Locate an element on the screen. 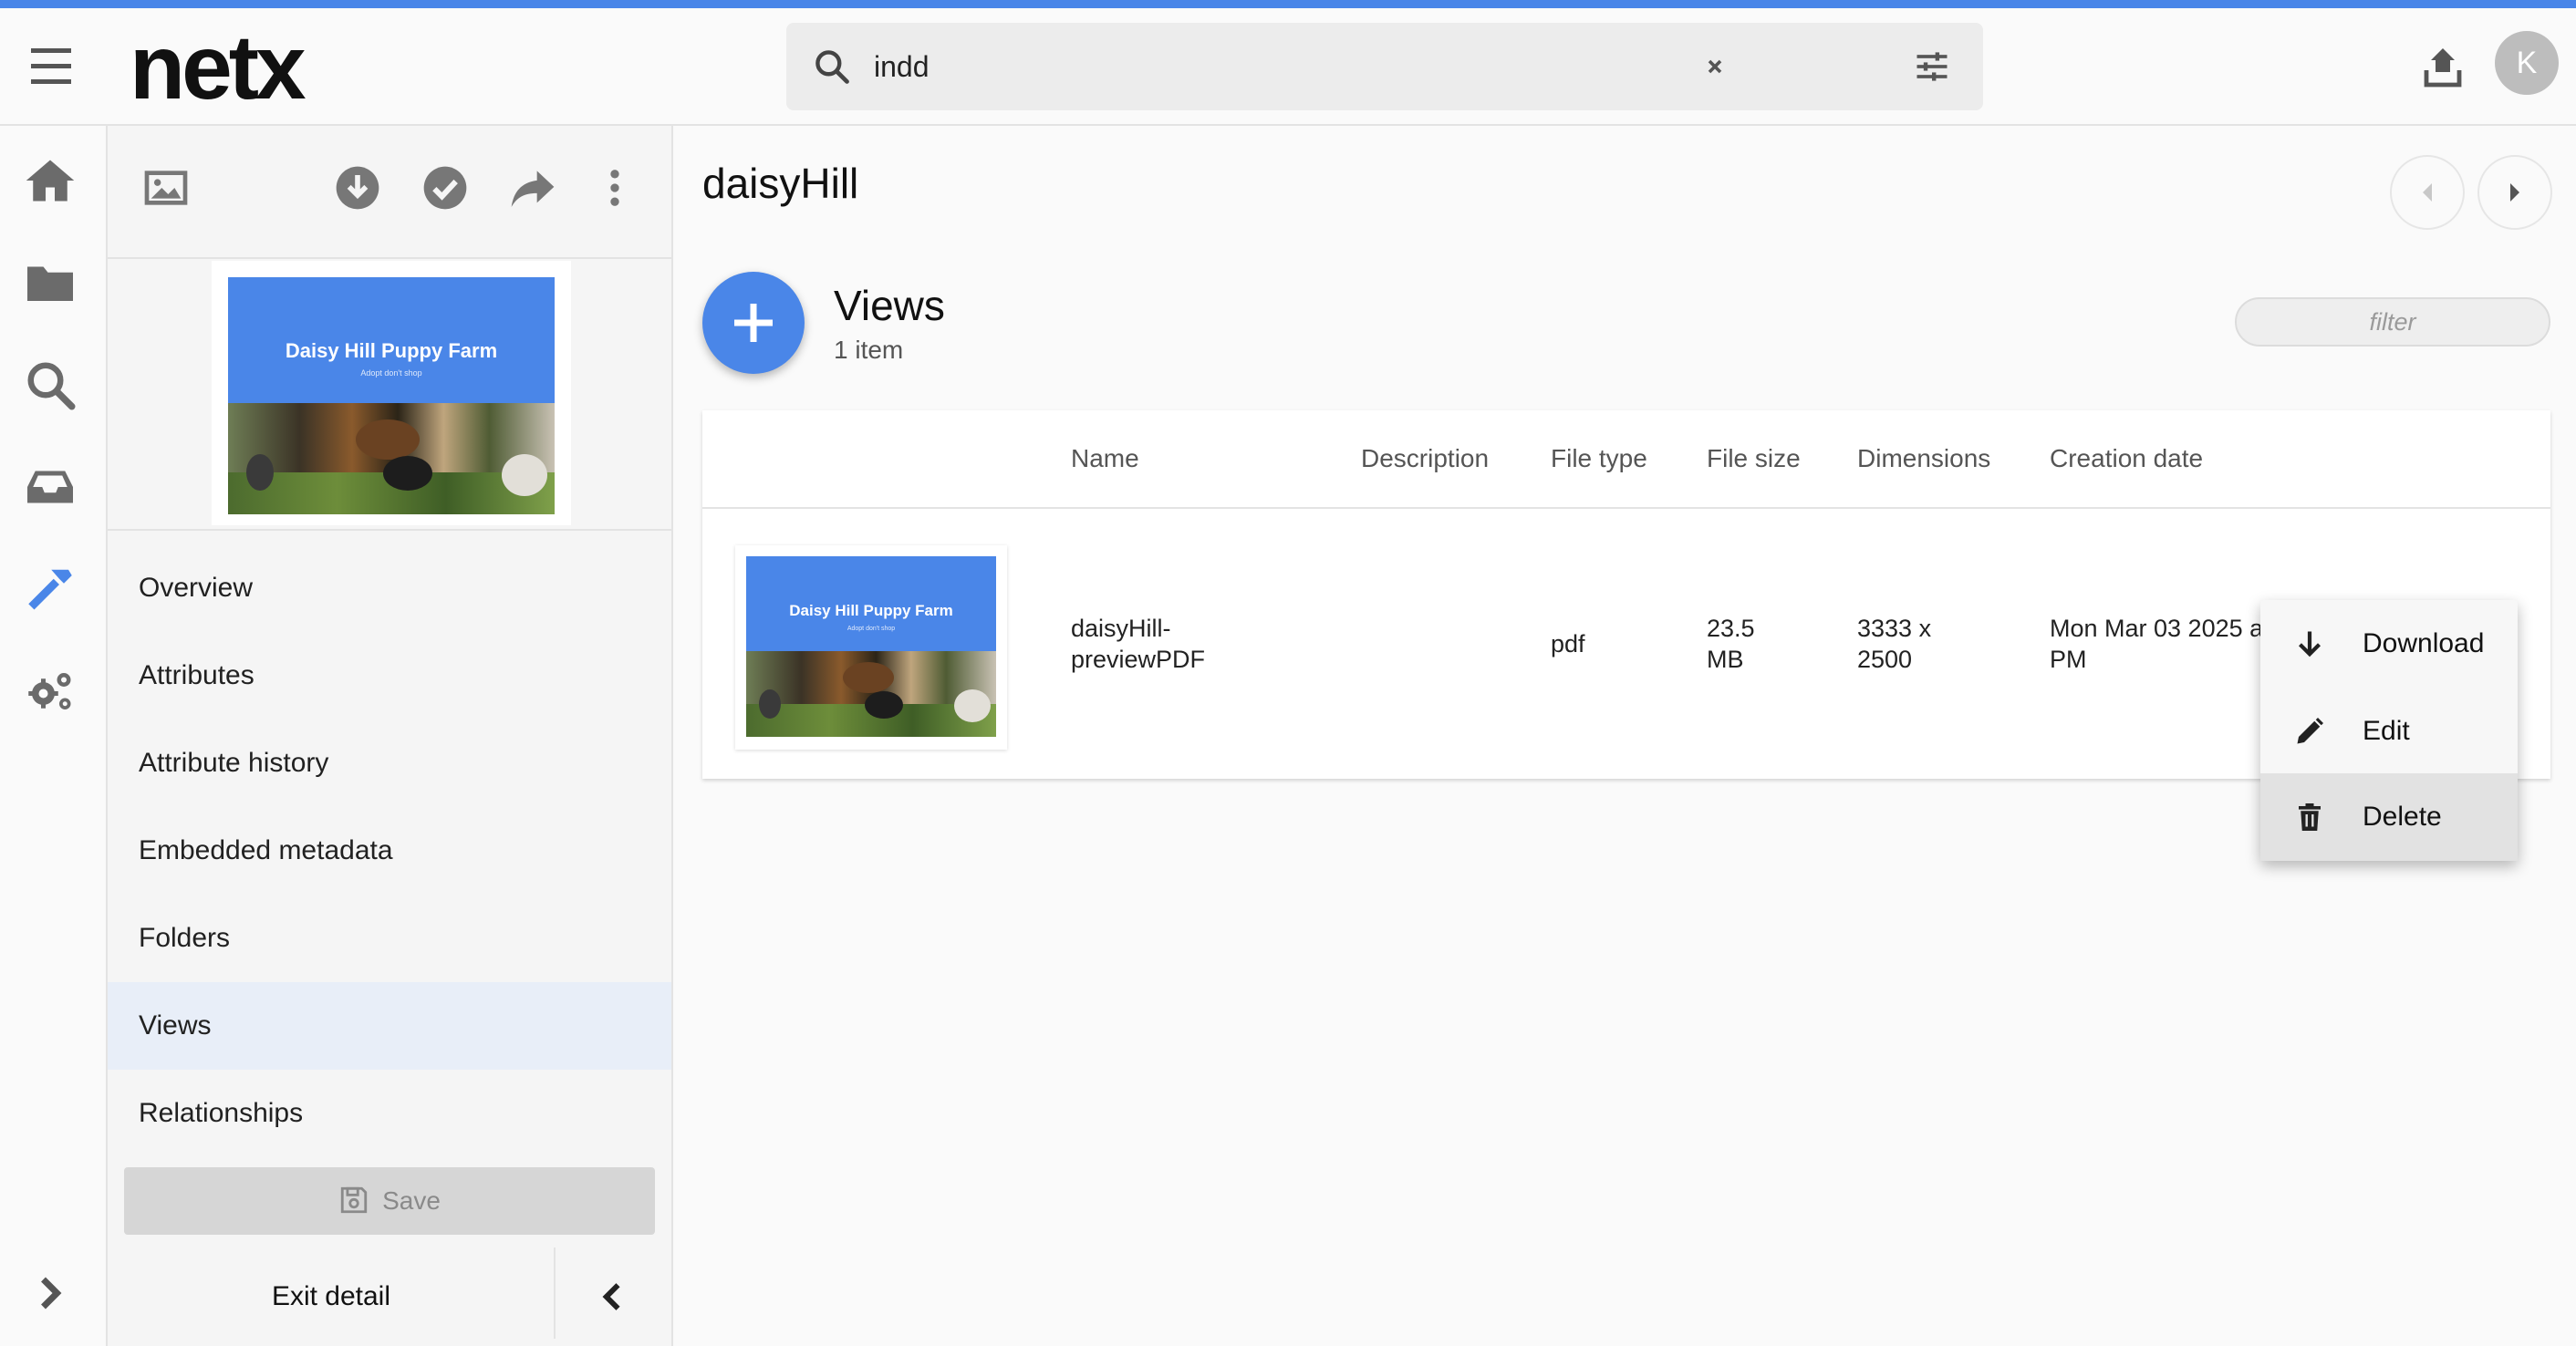 Image resolution: width=2576 pixels, height=1346 pixels. column-header-name: Name is located at coordinates (1105, 459).